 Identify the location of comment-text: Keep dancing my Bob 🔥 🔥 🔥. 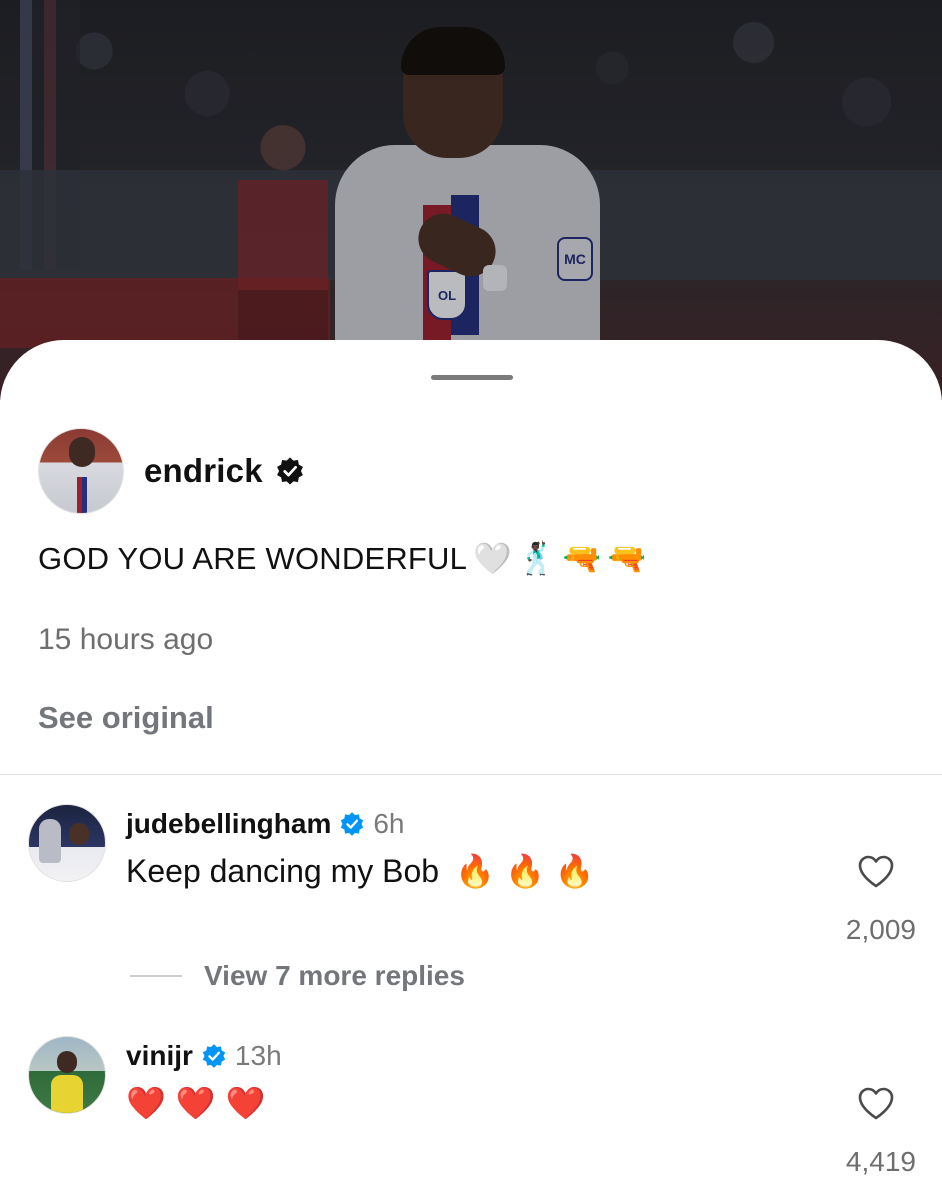
(360, 871).